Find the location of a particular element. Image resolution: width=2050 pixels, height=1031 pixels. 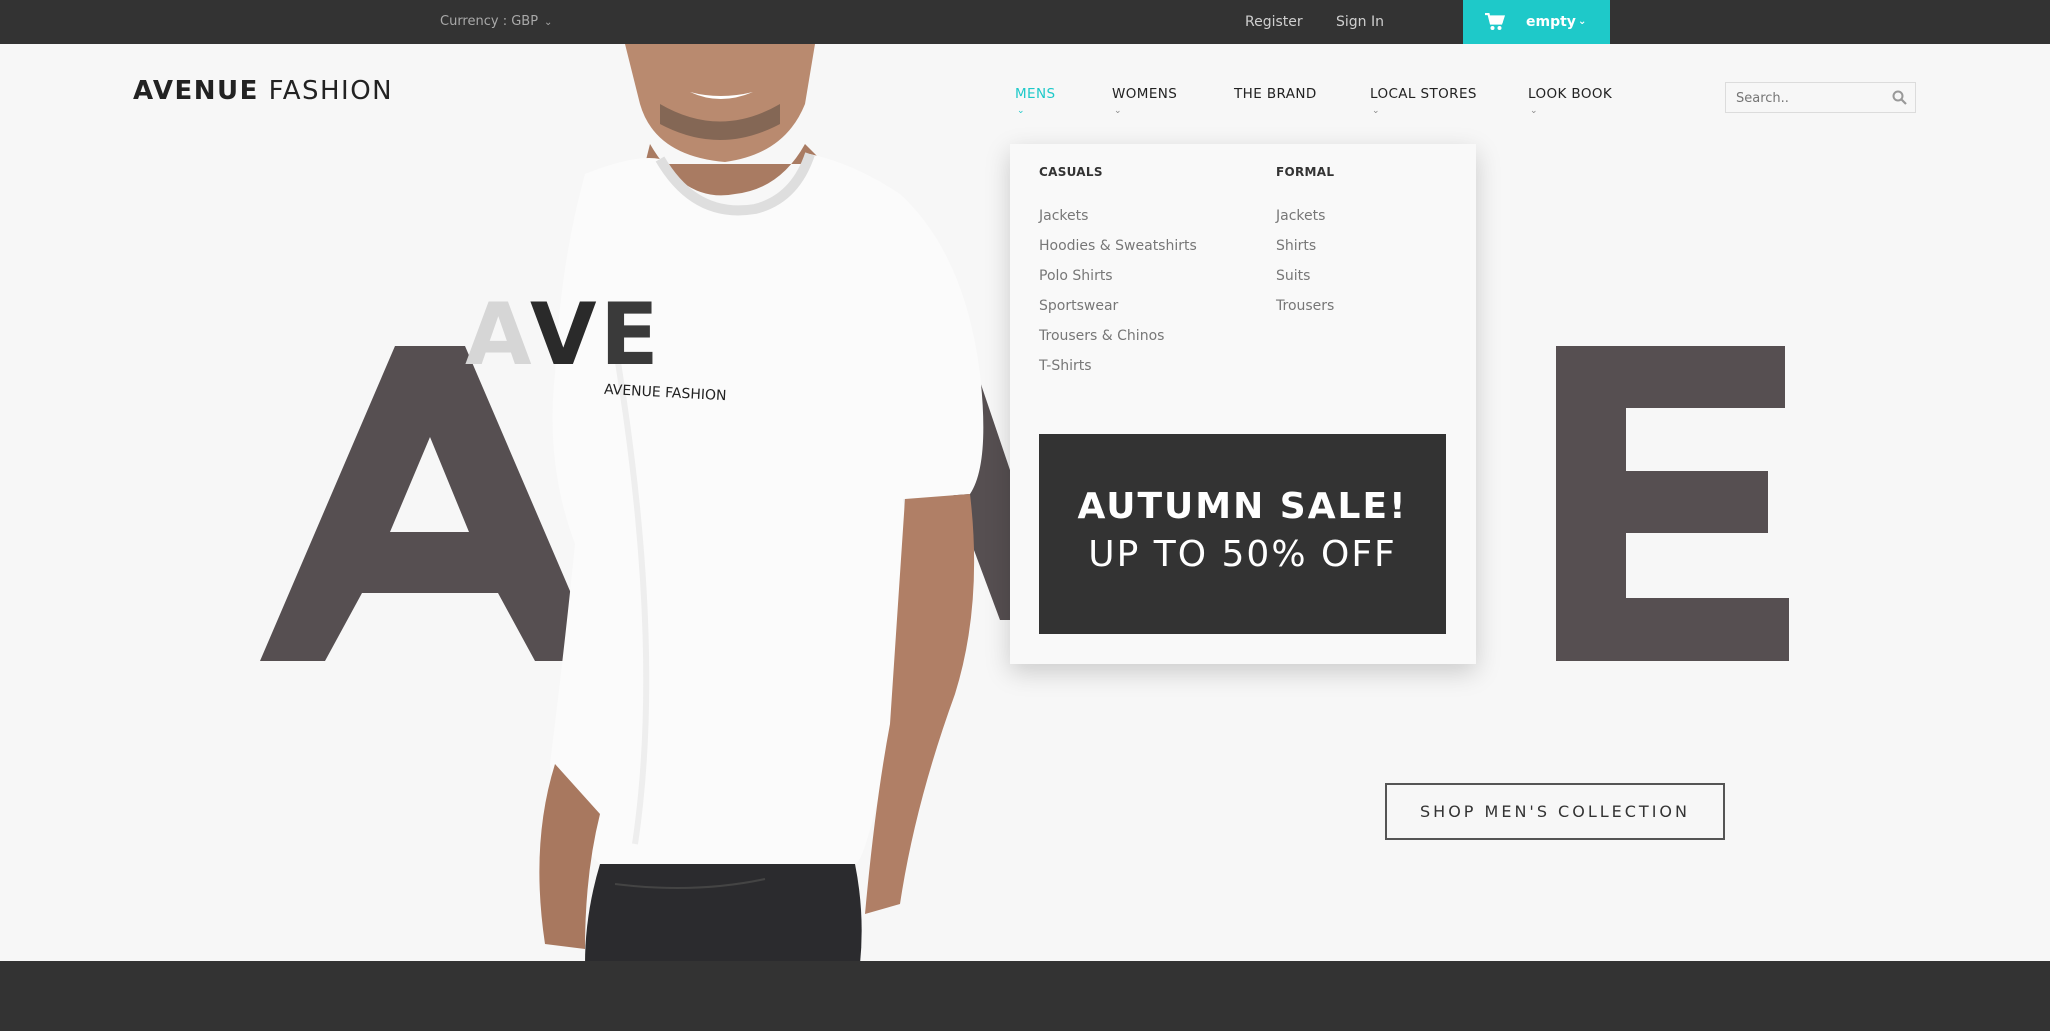

currency-selector: Currency : GBP ⌄ is located at coordinates (496, 22).